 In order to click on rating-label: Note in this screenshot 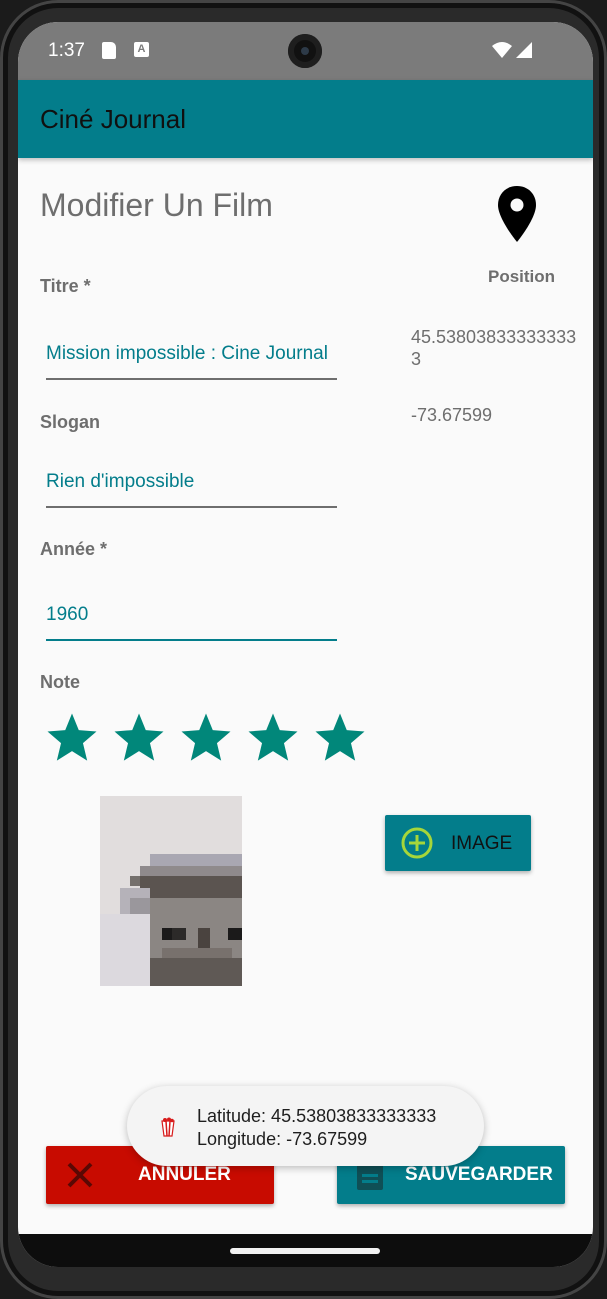, I will do `click(60, 682)`.